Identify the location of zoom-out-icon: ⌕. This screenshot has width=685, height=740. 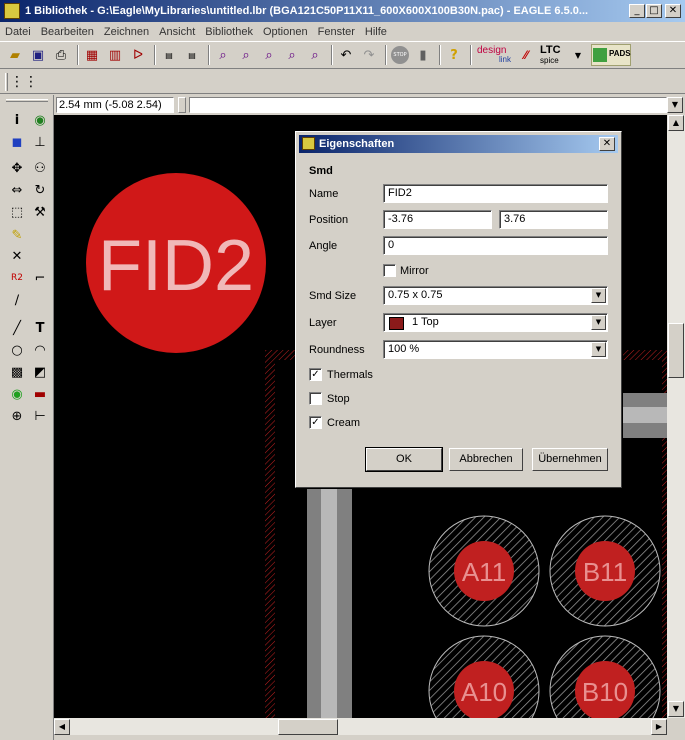
(269, 55).